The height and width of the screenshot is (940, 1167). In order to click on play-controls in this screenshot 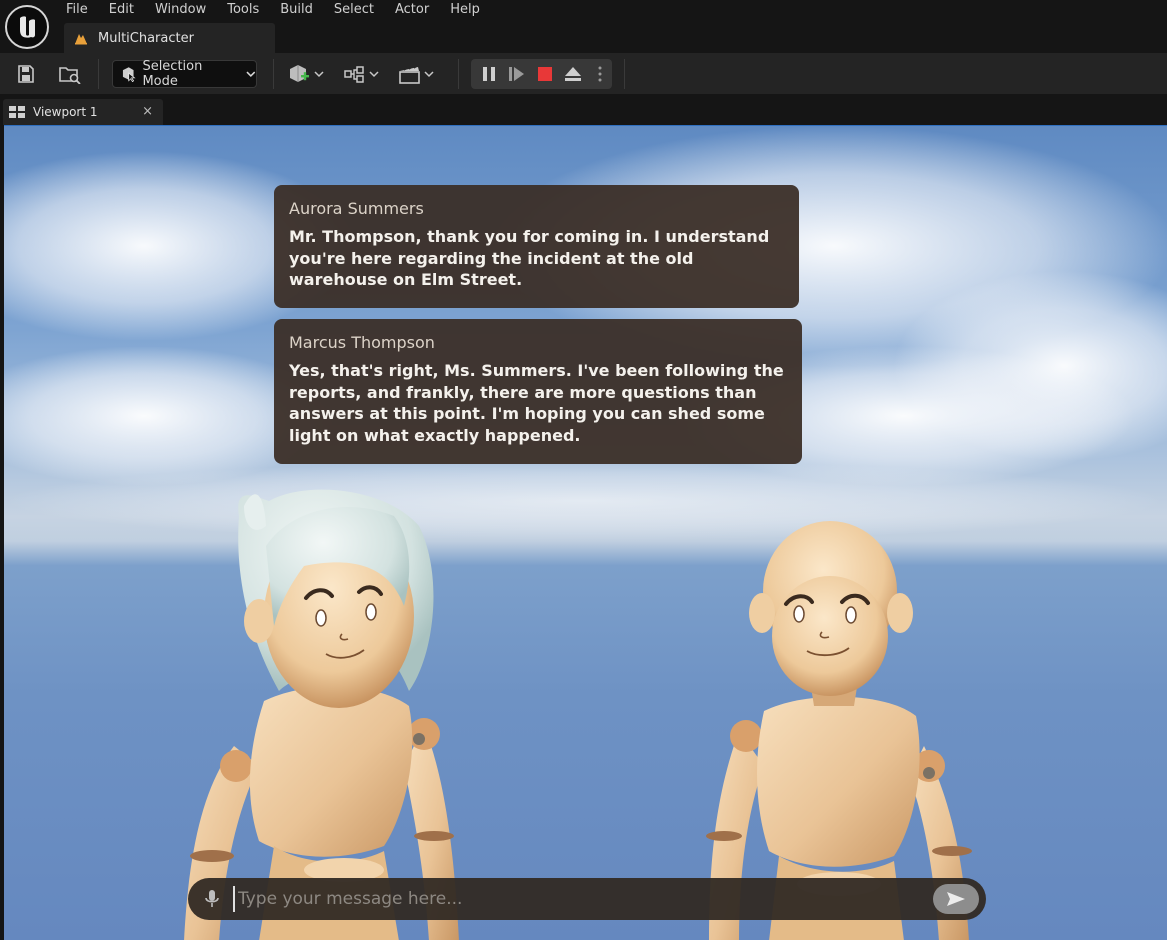, I will do `click(541, 74)`.